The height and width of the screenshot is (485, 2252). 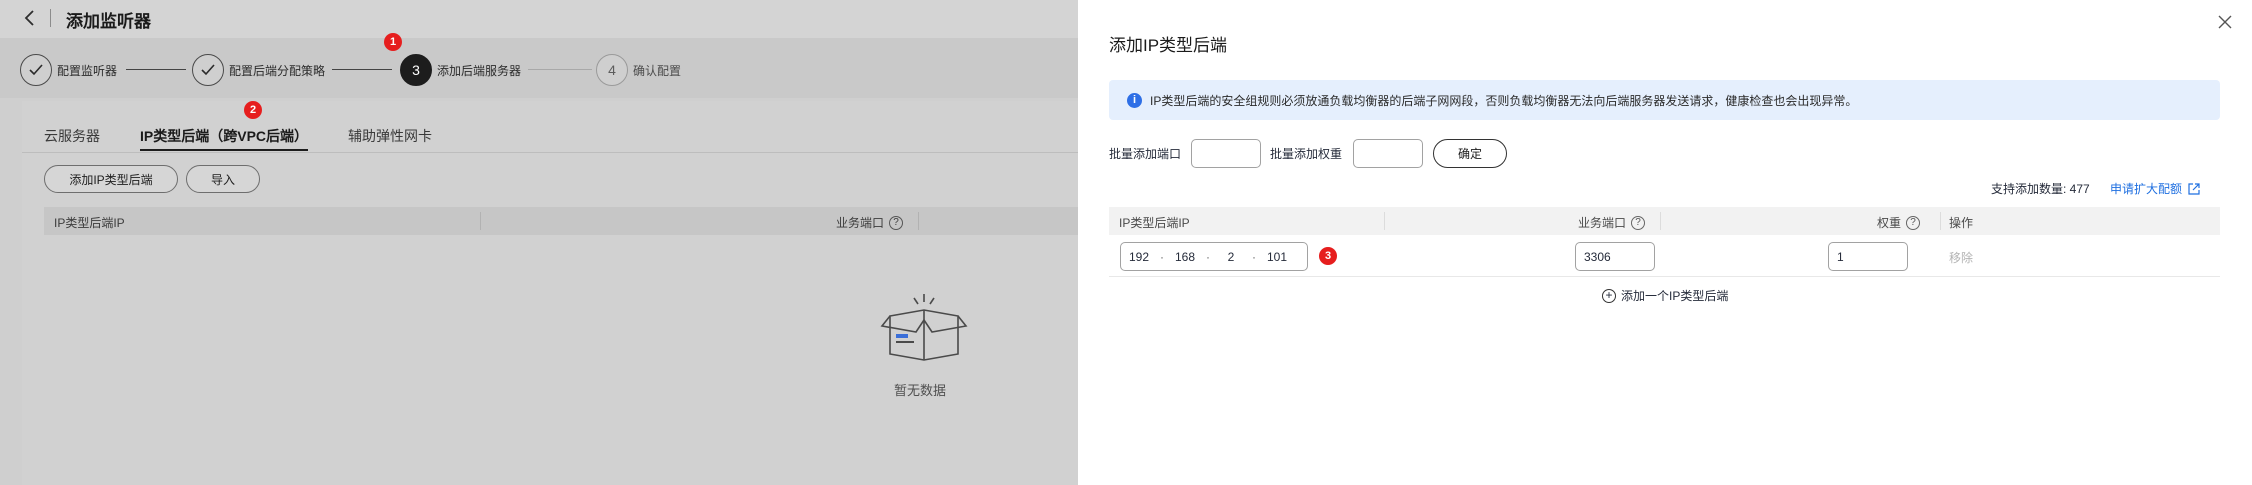 I want to click on column-action: 操作, so click(x=1961, y=222).